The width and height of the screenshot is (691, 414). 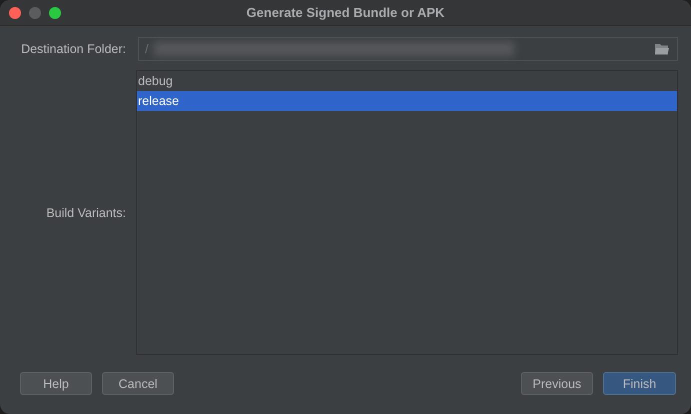 What do you see at coordinates (407, 81) in the screenshot?
I see `list-item: debug` at bounding box center [407, 81].